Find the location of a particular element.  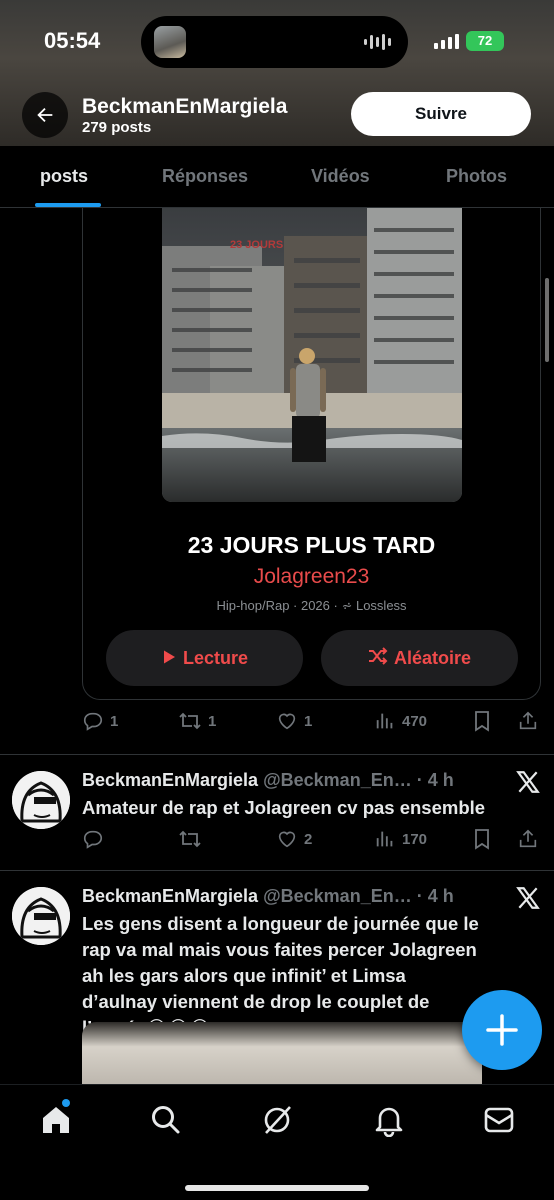

repost-button is located at coordinates (193, 839).